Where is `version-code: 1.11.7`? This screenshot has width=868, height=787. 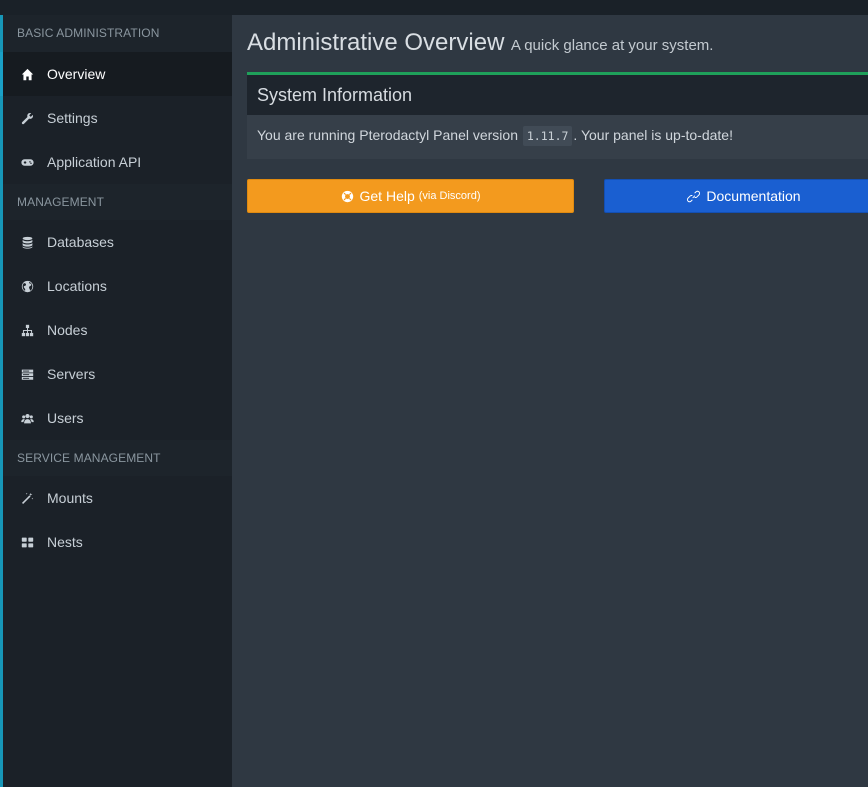 version-code: 1.11.7 is located at coordinates (547, 136).